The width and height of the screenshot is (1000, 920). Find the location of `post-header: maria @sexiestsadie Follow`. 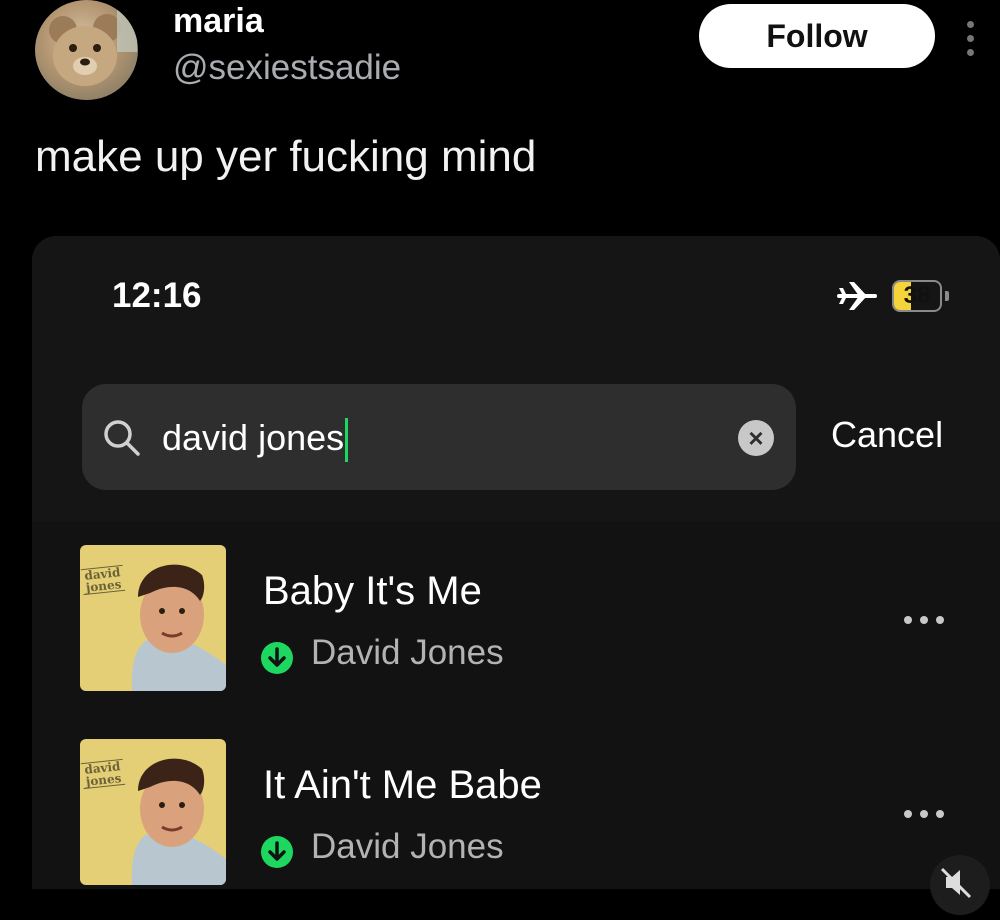

post-header: maria @sexiestsadie Follow is located at coordinates (500, 55).